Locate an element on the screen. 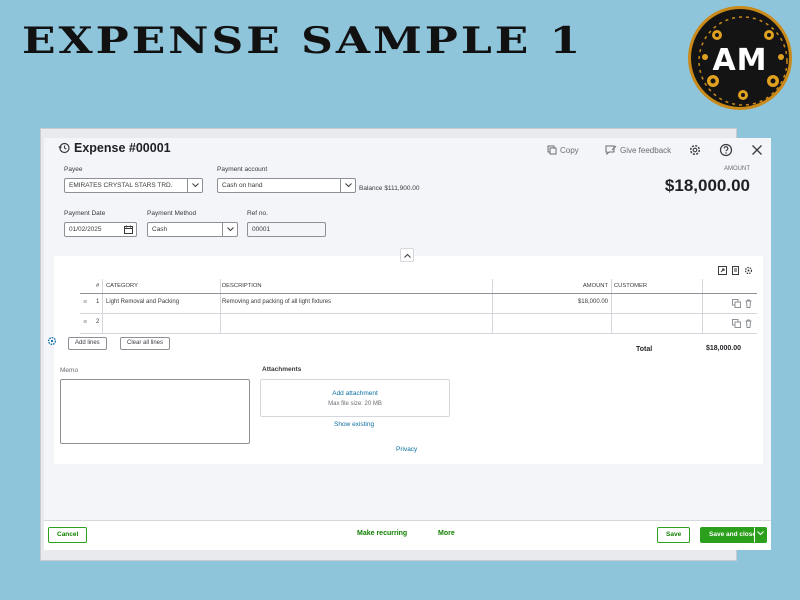  memo-field is located at coordinates (155, 411).